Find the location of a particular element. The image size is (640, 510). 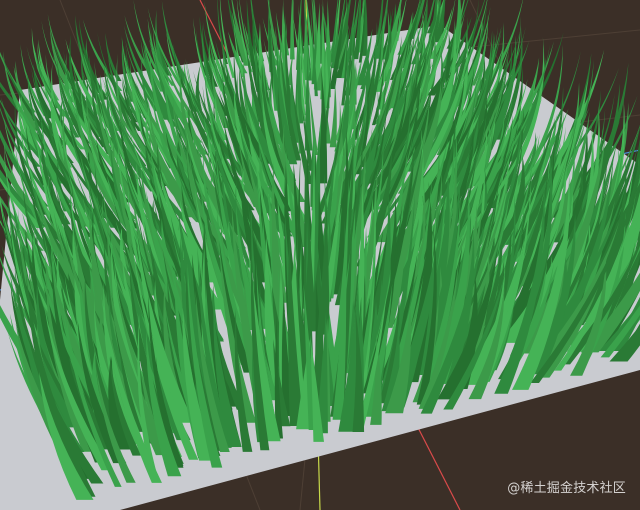

watermark-text: @稀土掘金技术社区 is located at coordinates (566, 488).